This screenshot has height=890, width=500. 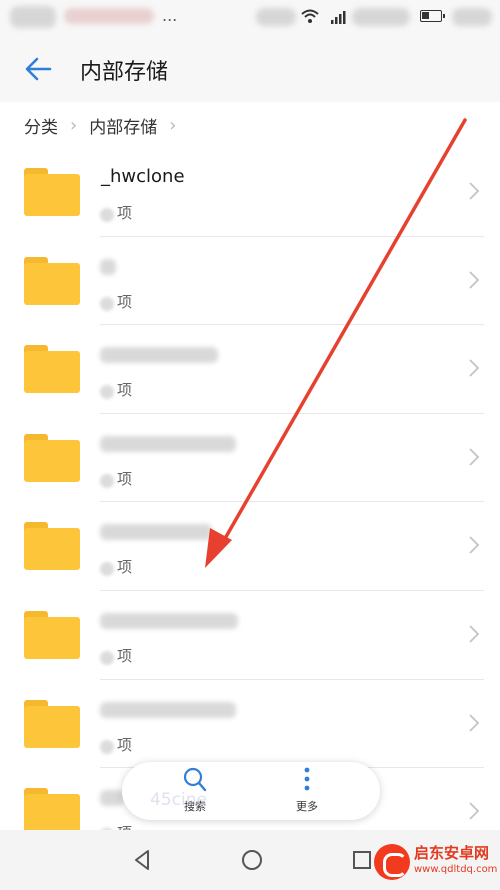 I want to click on more-vertical-icon, so click(x=307, y=779).